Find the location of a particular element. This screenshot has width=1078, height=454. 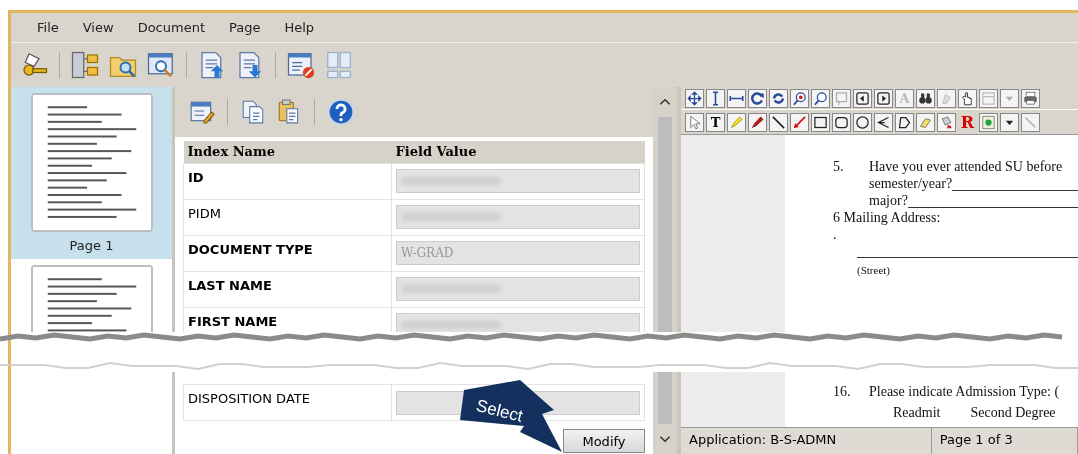

item-number: 16. is located at coordinates (842, 392).